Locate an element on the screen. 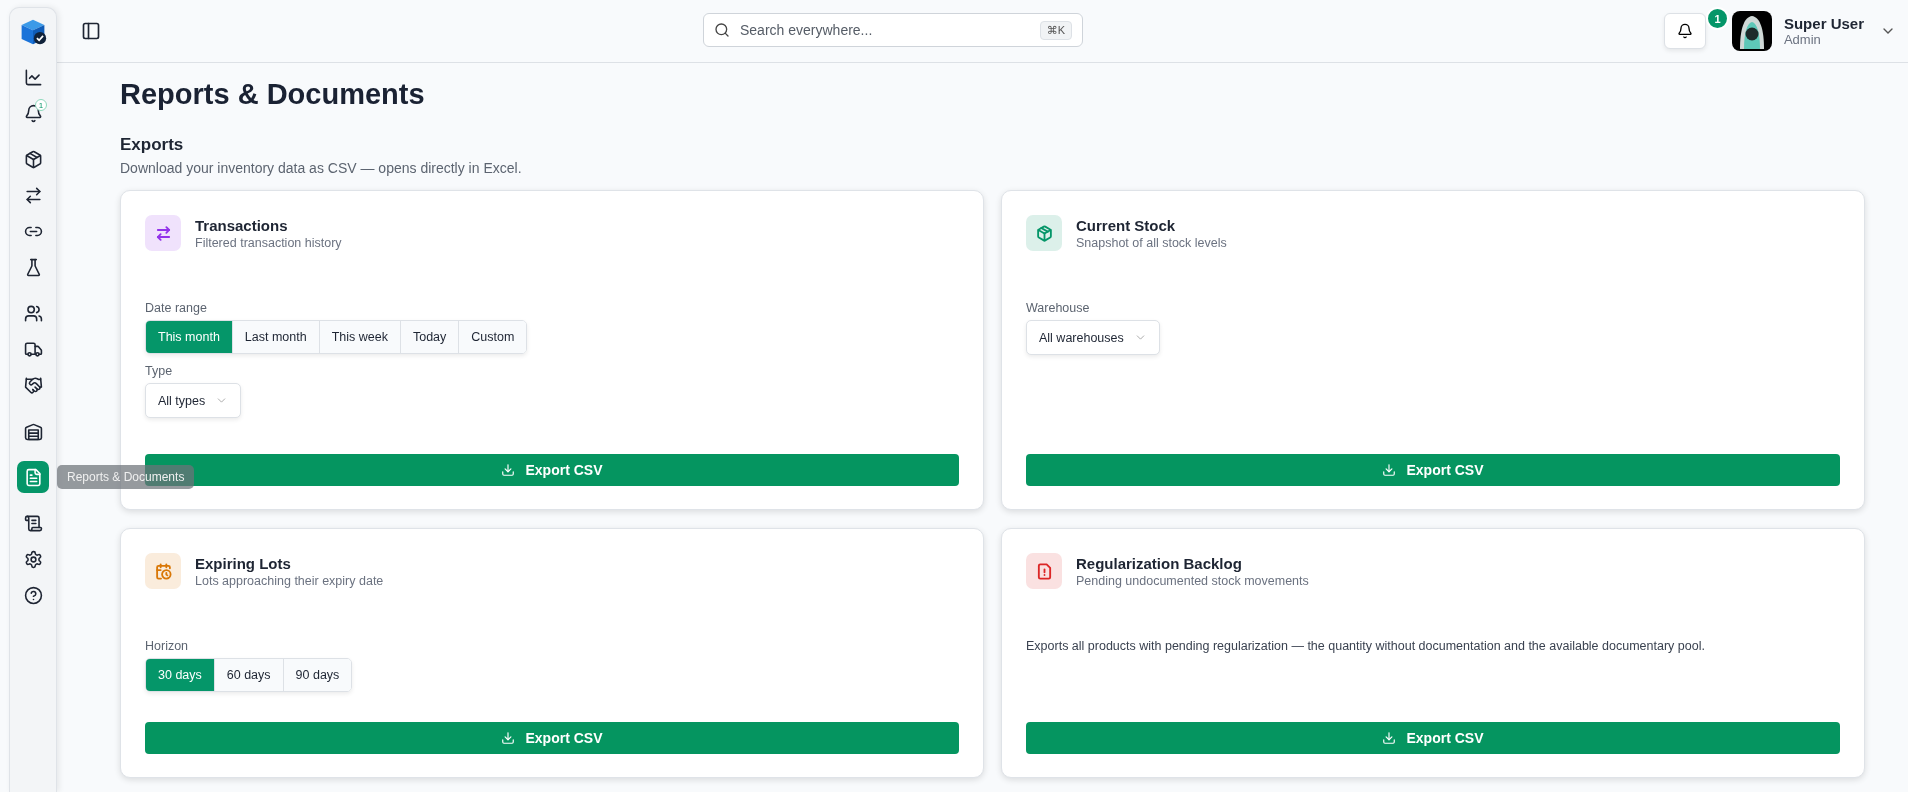  segment-option: Last month is located at coordinates (275, 337).